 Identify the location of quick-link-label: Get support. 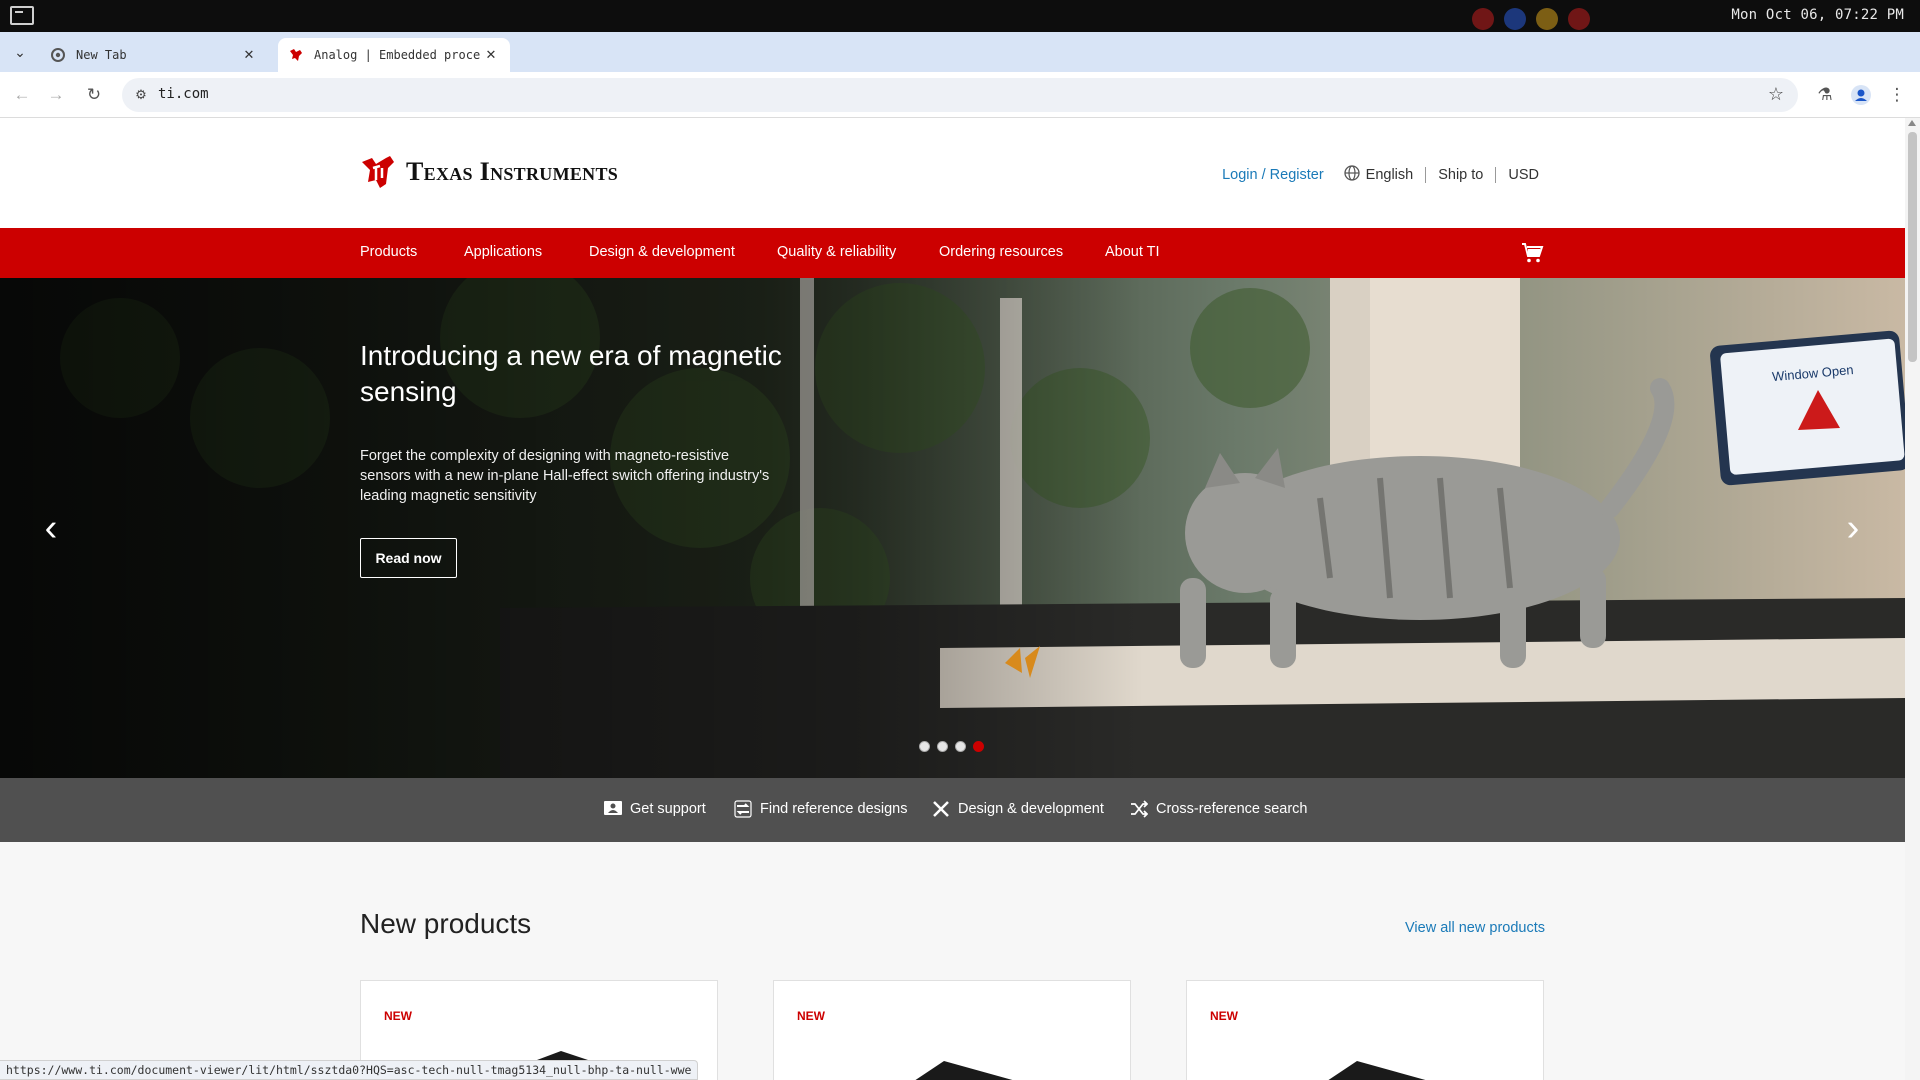
(668, 809).